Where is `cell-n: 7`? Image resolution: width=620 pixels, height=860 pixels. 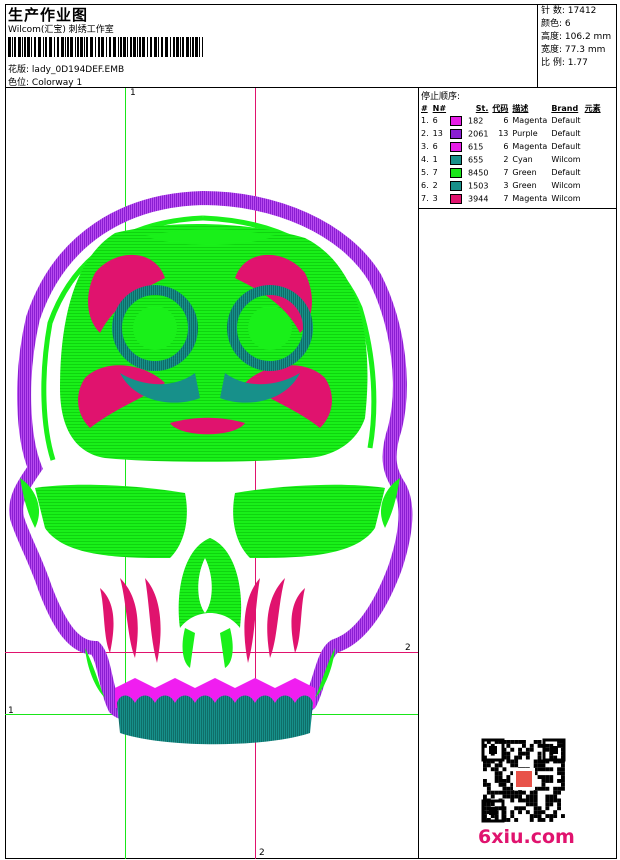
cell-n: 7 is located at coordinates (435, 172).